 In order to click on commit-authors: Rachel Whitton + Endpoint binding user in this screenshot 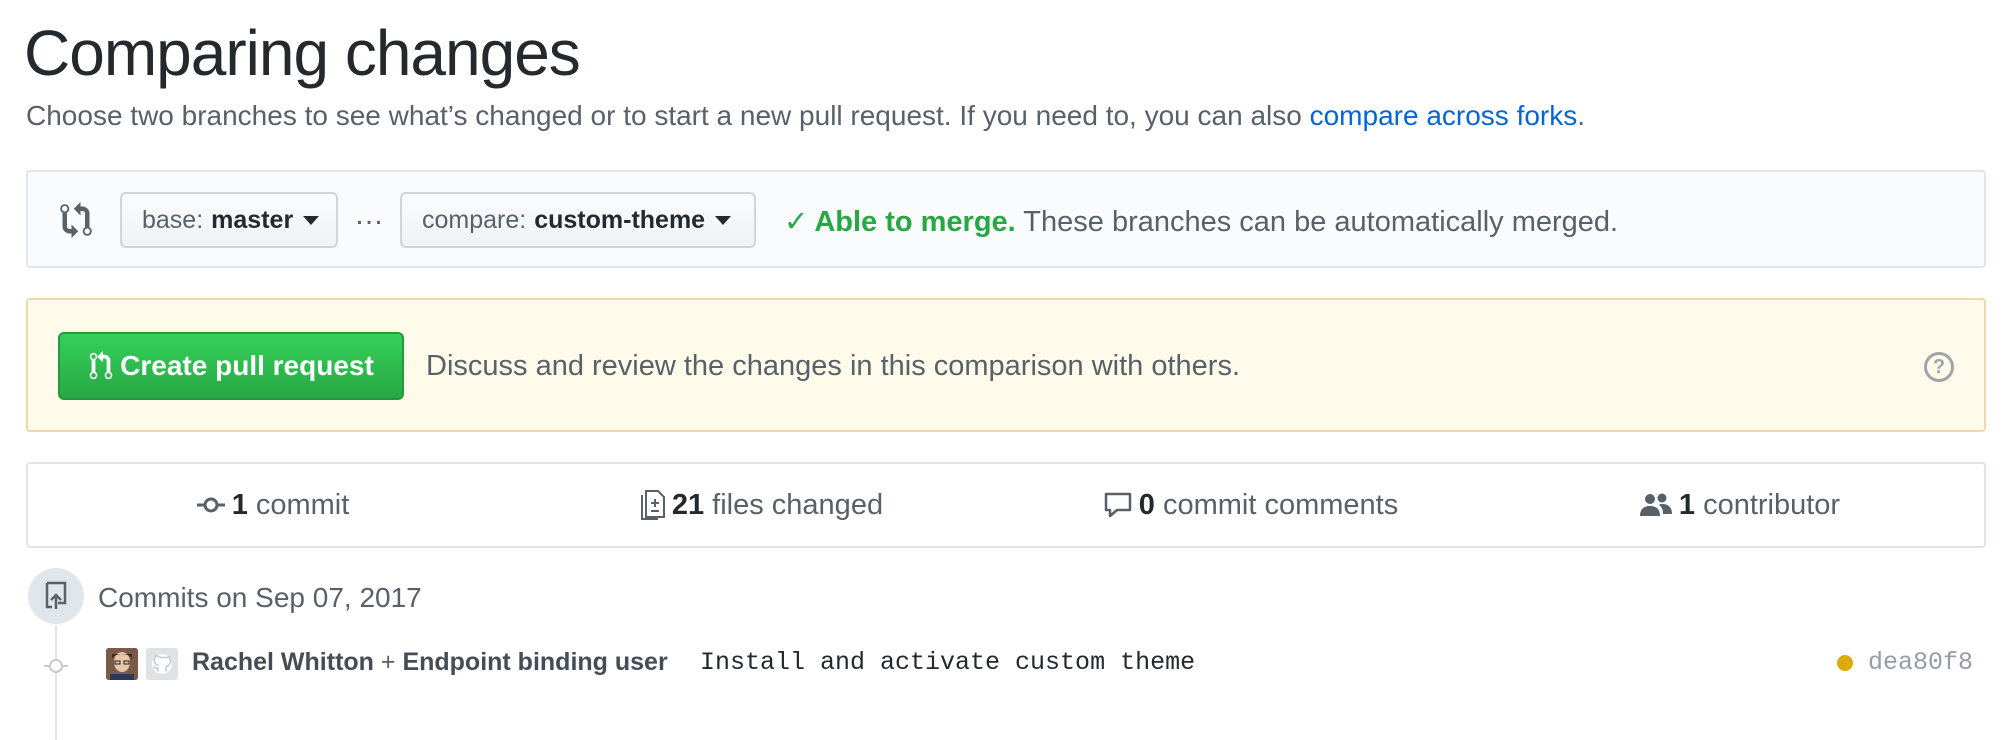, I will do `click(430, 662)`.